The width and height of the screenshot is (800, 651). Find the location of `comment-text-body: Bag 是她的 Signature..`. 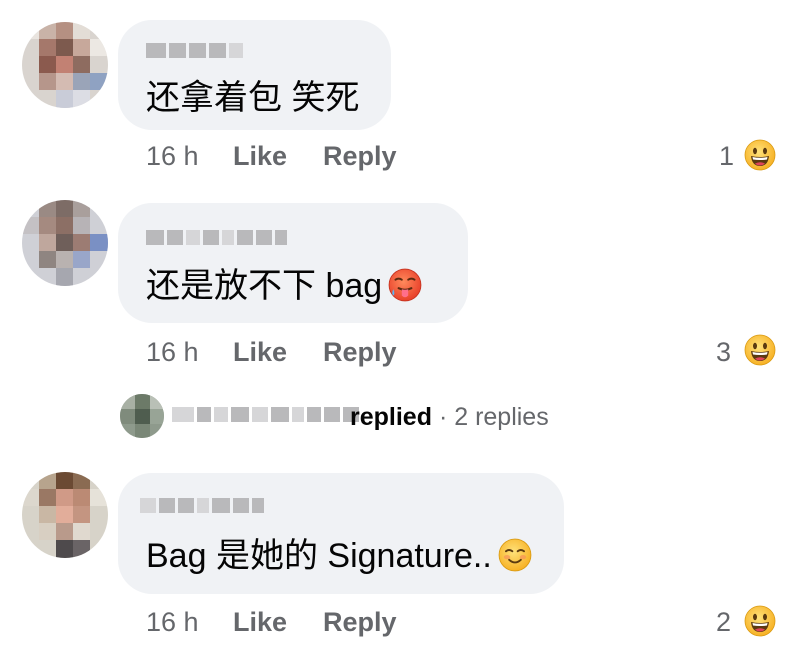

comment-text-body: Bag 是她的 Signature.. is located at coordinates (319, 556).